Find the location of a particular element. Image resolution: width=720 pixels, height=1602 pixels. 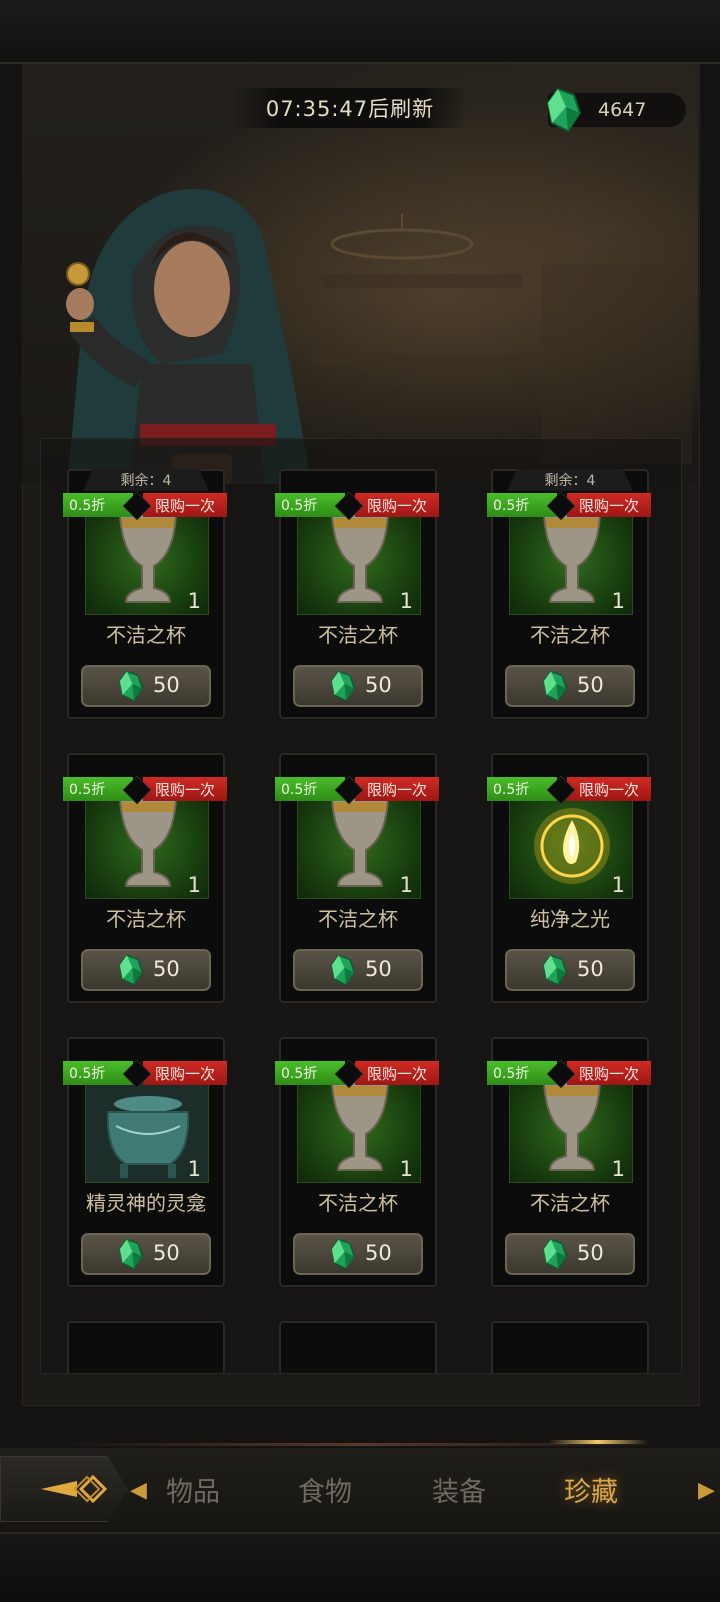

item-name: 精灵神的灵龛 is located at coordinates (146, 1203).